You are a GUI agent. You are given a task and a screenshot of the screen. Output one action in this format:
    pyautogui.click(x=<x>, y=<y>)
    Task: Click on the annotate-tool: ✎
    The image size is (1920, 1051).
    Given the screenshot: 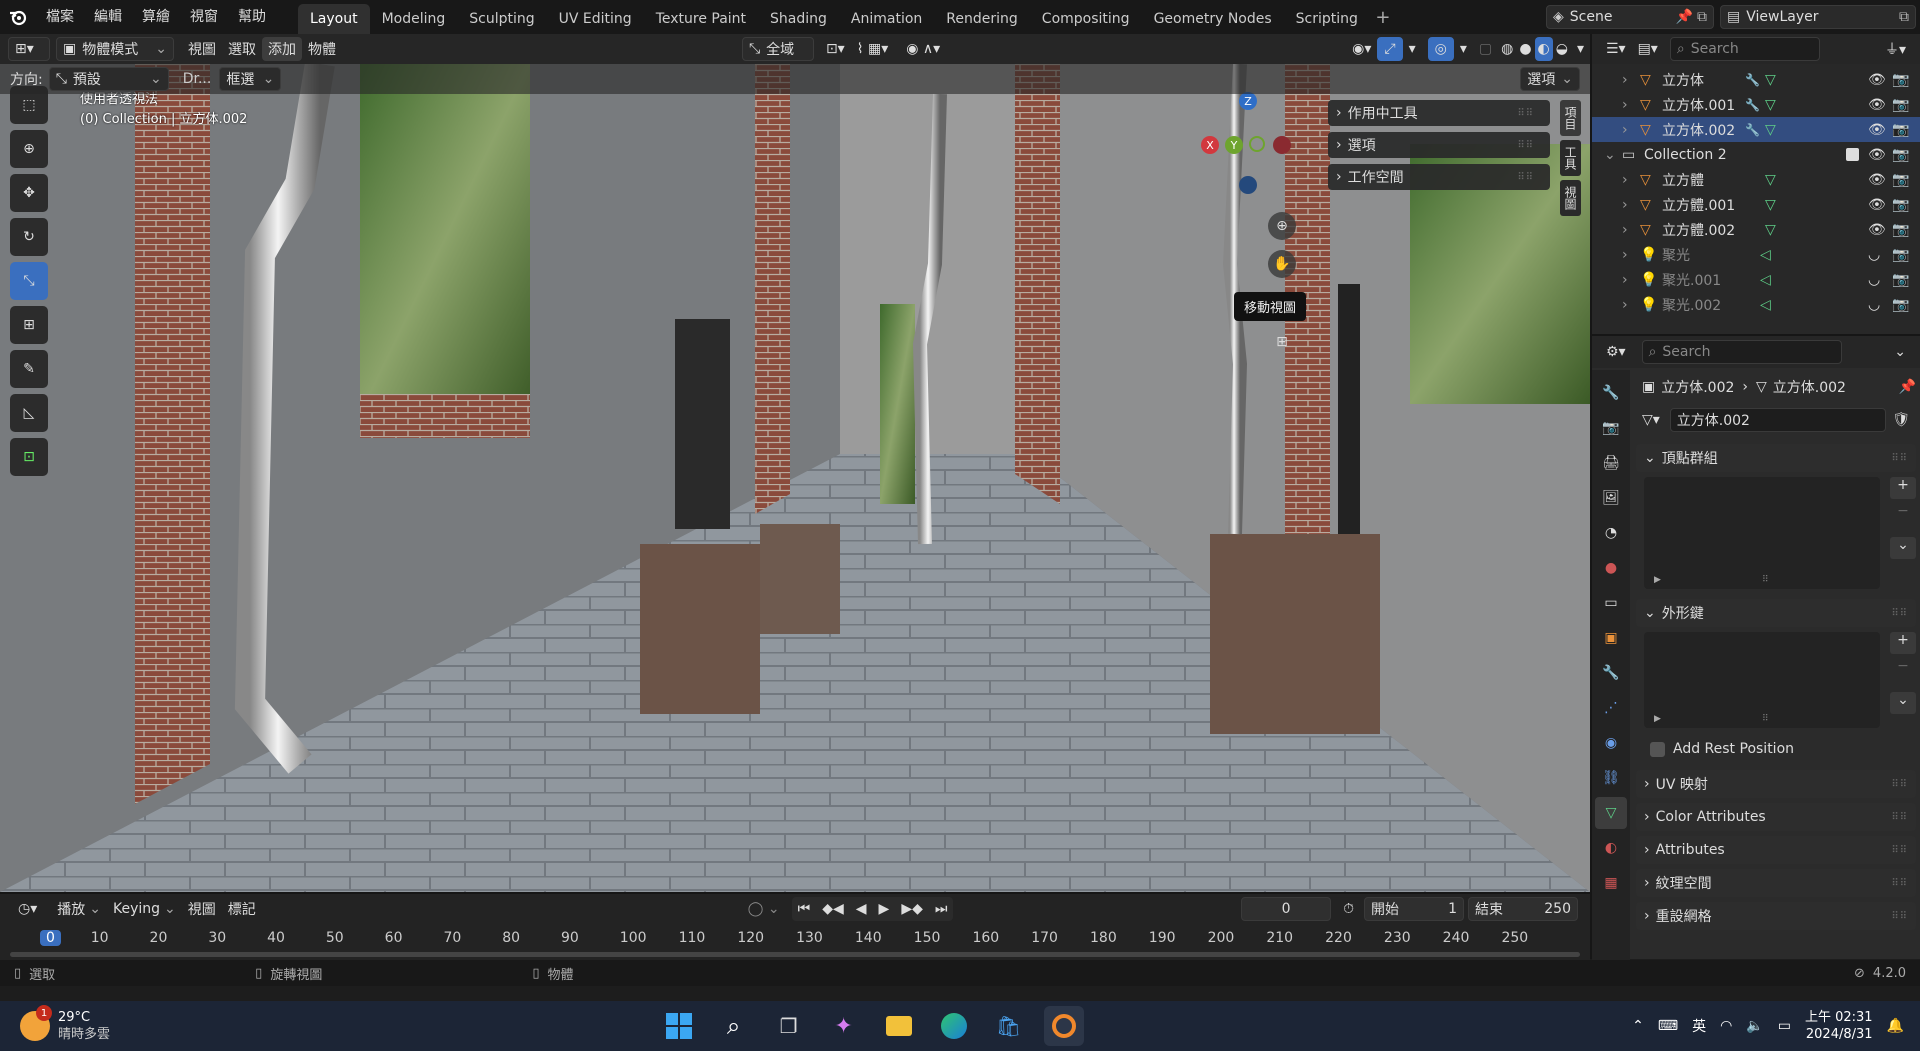 What is the action you would take?
    pyautogui.click(x=29, y=369)
    